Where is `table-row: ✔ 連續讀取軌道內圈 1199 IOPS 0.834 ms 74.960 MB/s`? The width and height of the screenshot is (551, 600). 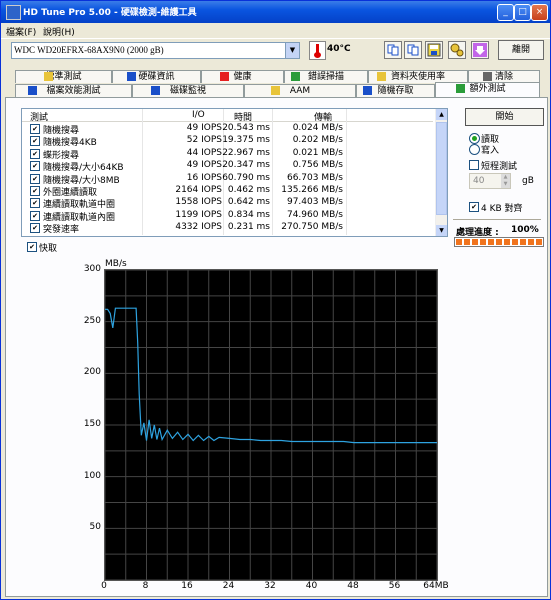
table-row: ✔ 連續讀取軌道內圈 1199 IOPS 0.834 ms 74.960 MB/s is located at coordinates (227, 216).